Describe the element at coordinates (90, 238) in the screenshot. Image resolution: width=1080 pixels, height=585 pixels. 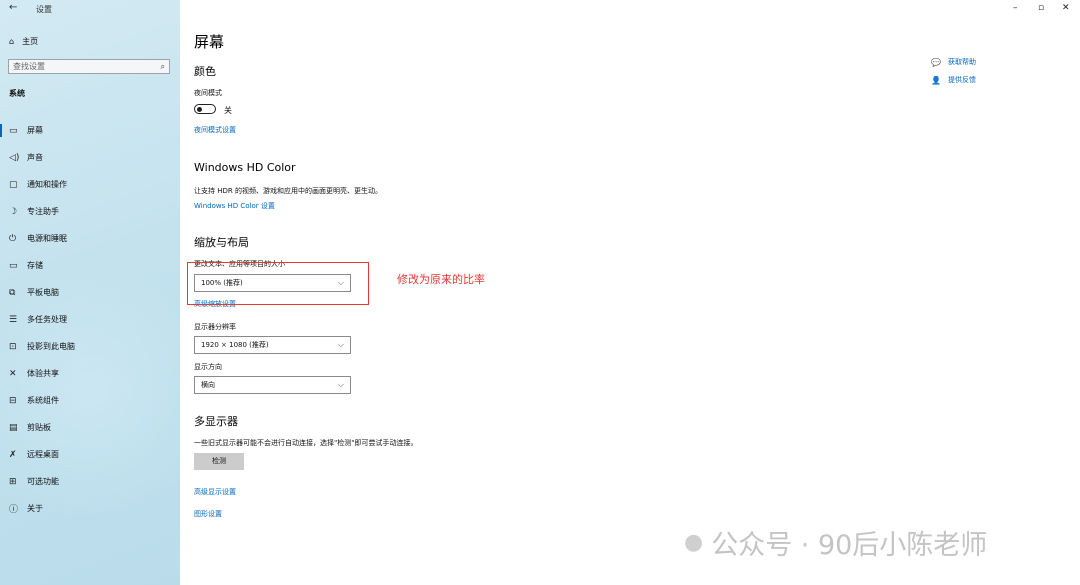
I see `sidebar-item-power-sleep: ⏻ 电源和睡眠` at that location.